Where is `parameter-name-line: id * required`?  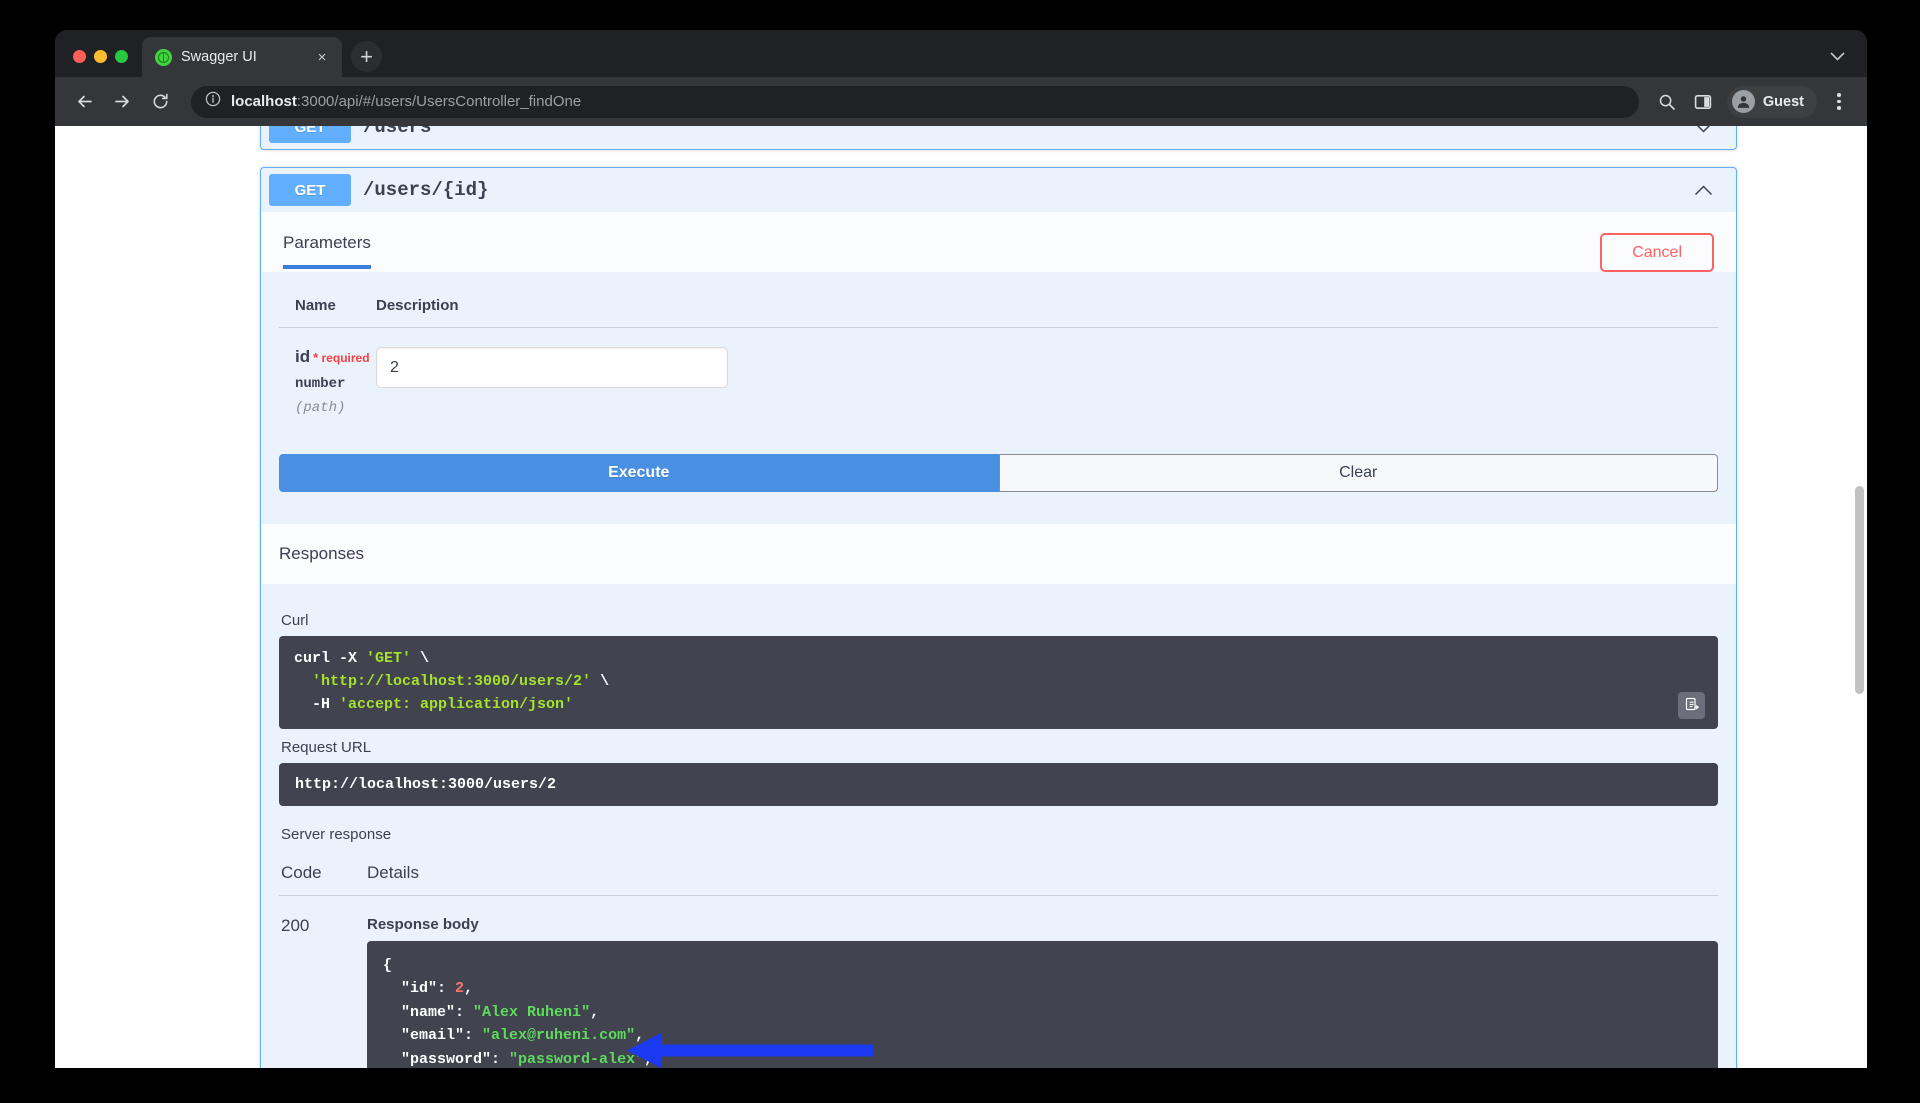 parameter-name-line: id * required is located at coordinates (335, 357).